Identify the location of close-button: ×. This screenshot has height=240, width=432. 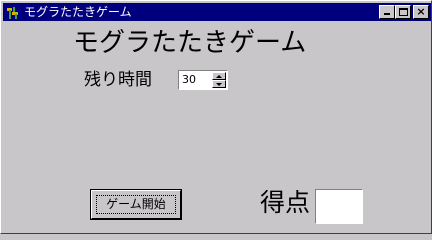
(421, 12).